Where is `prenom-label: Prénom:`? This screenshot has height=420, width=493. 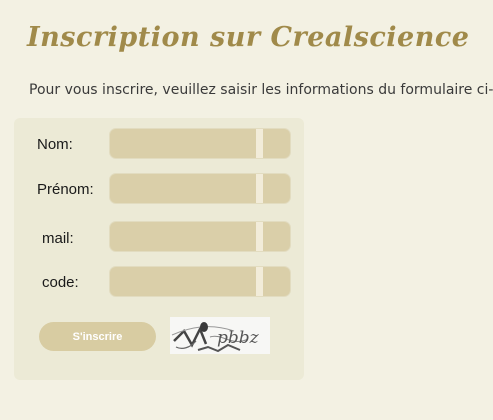
prenom-label: Prénom: is located at coordinates (65, 189).